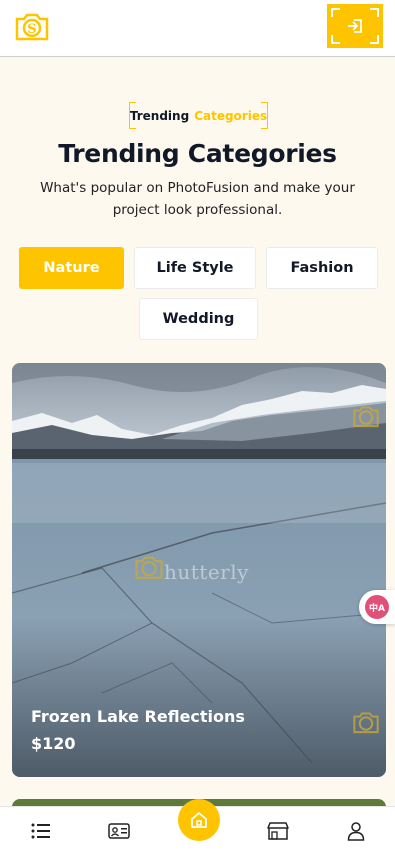  I want to click on section-title: Trending Categories, so click(197, 153).